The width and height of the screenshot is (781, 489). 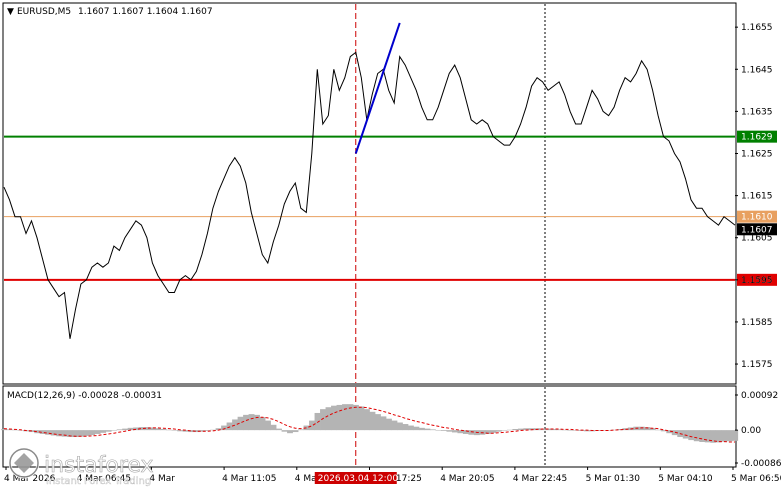 What do you see at coordinates (540, 479) in the screenshot?
I see `x-tick-label: 4 Mar 22:45` at bounding box center [540, 479].